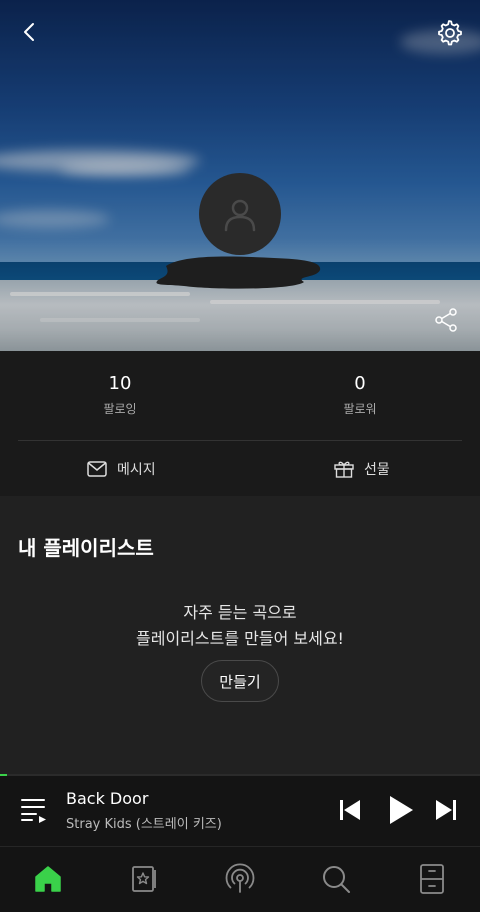 The width and height of the screenshot is (480, 912). Describe the element at coordinates (86, 548) in the screenshot. I see `section-title: 내 플레이리스트` at that location.